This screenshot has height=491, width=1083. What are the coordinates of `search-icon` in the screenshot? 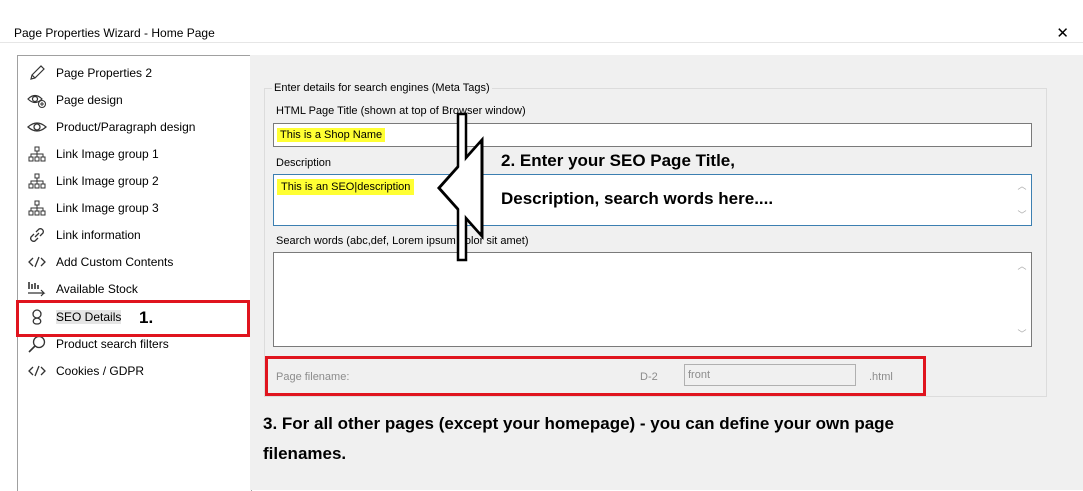 It's located at (37, 344).